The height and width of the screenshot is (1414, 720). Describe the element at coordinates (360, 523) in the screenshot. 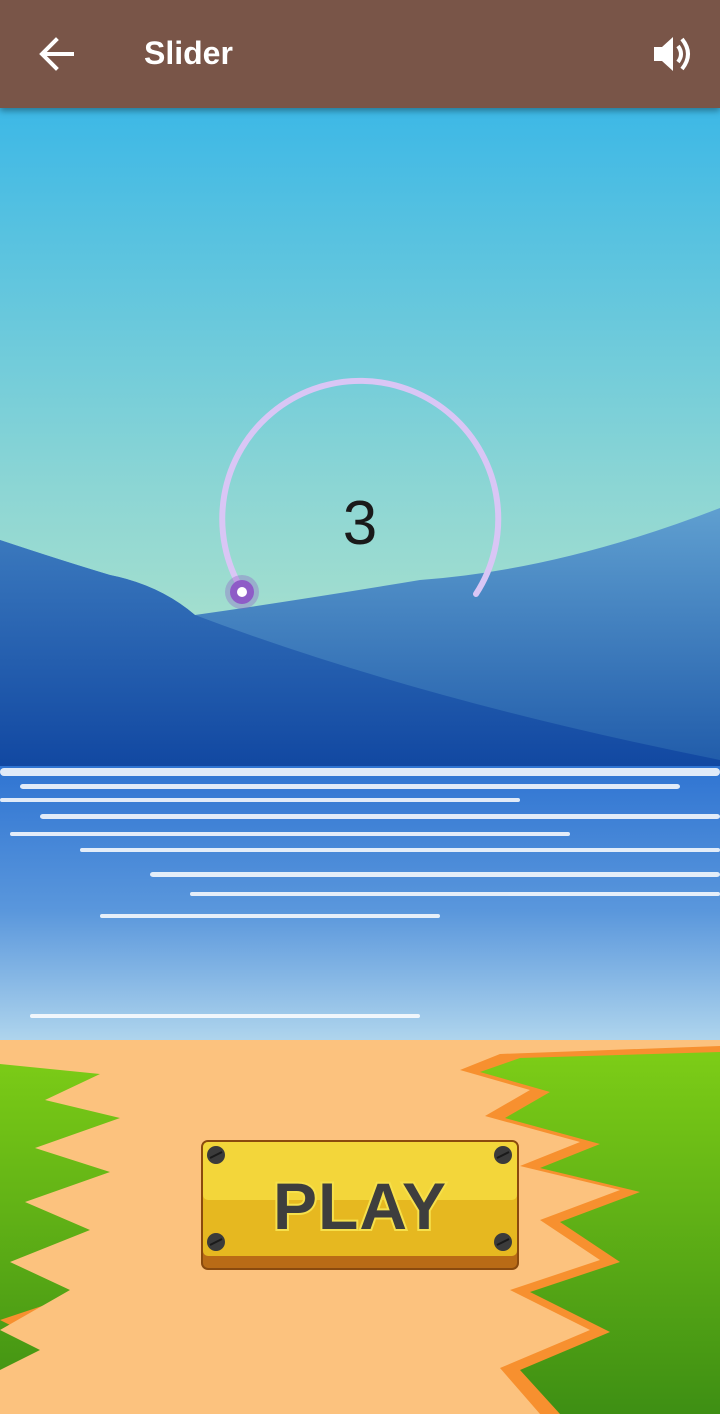

I see `slider-value: 3` at that location.